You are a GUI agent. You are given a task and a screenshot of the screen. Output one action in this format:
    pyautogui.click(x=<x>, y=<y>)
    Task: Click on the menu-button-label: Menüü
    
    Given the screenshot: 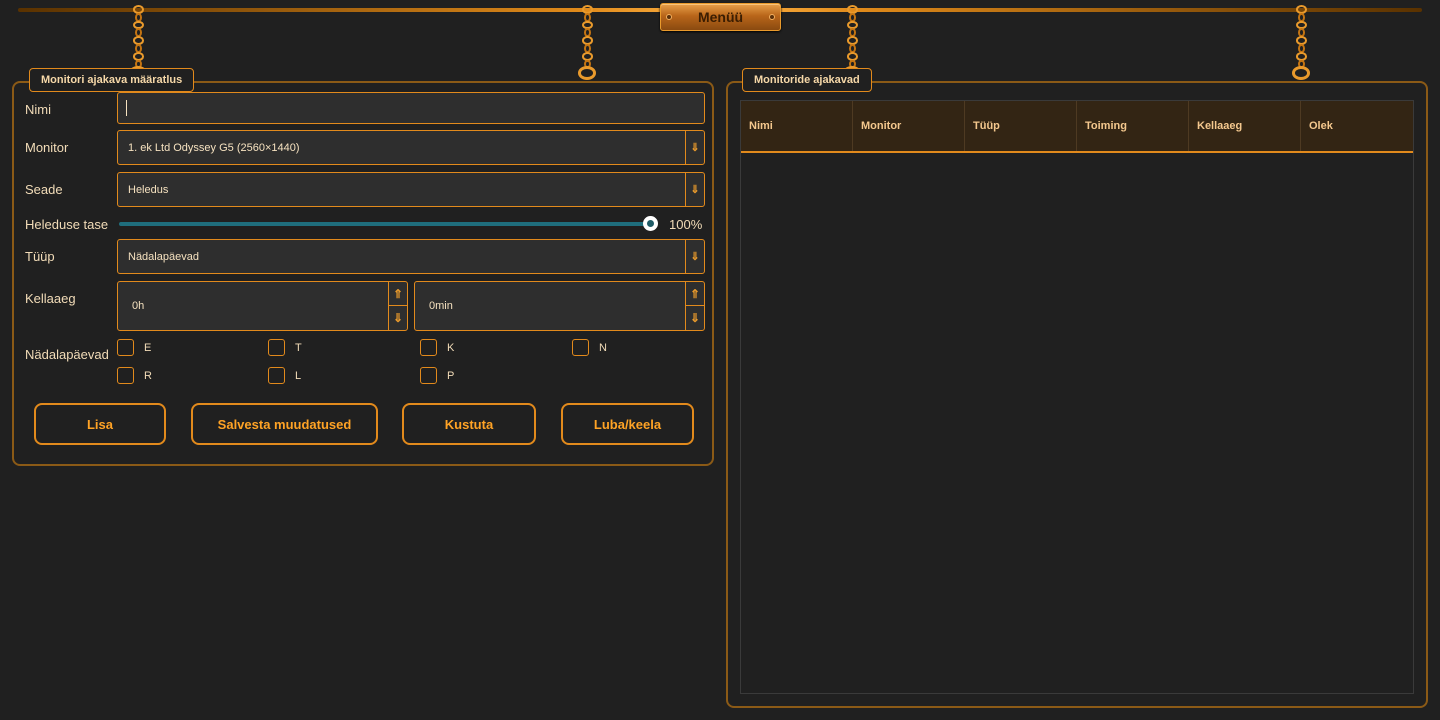 What is the action you would take?
    pyautogui.click(x=720, y=17)
    